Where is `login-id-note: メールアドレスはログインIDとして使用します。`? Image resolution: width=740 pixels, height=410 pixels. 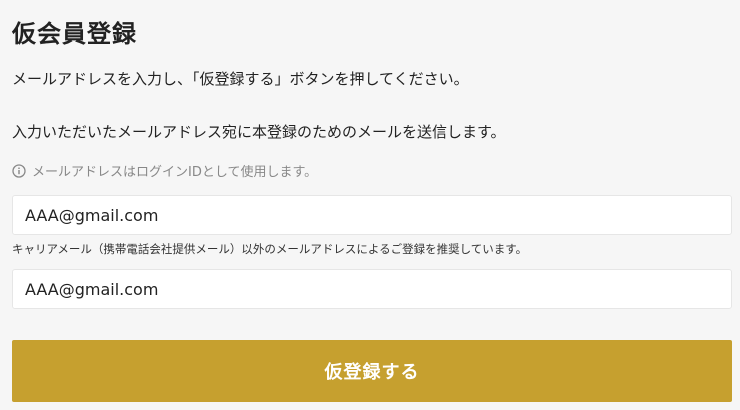
login-id-note: メールアドレスはログインIDとして使用します。 is located at coordinates (164, 170).